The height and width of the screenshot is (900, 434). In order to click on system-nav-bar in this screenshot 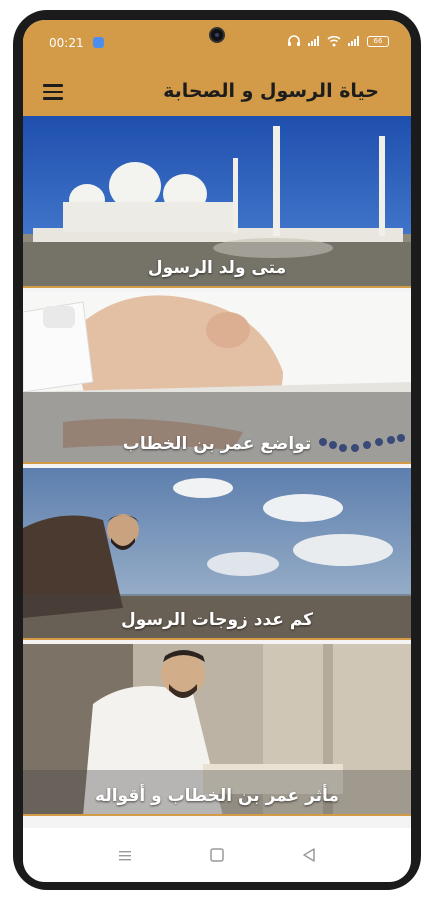, I will do `click(217, 855)`.